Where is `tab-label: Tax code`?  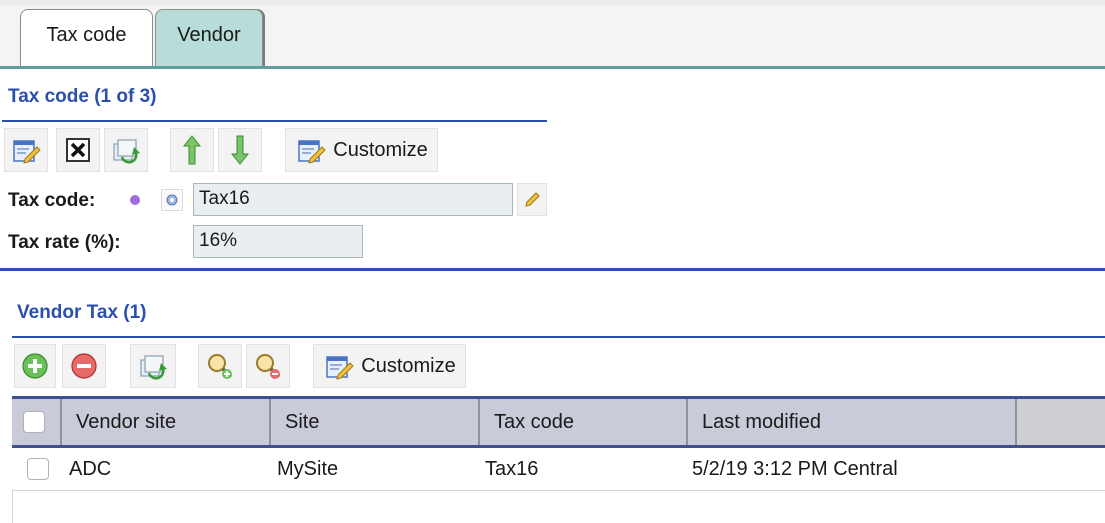
tab-label: Tax code is located at coordinates (86, 35).